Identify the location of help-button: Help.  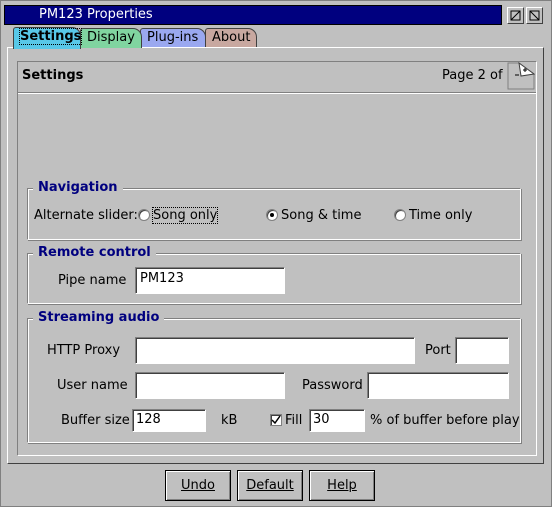
(342, 485).